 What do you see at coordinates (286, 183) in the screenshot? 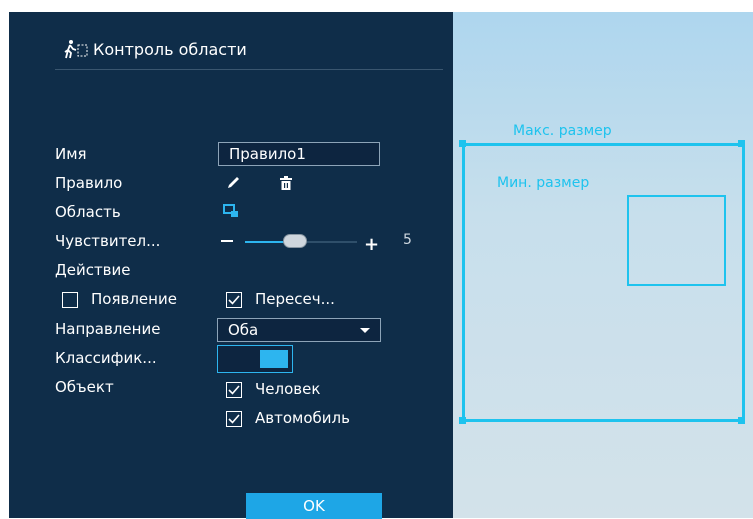
I see `trash-icon` at bounding box center [286, 183].